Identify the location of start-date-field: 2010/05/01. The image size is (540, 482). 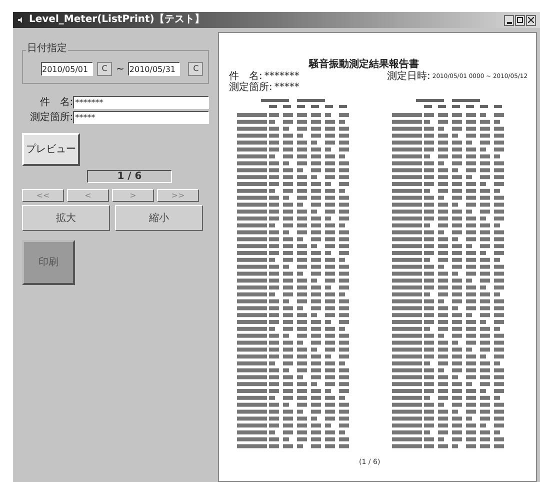
(67, 69).